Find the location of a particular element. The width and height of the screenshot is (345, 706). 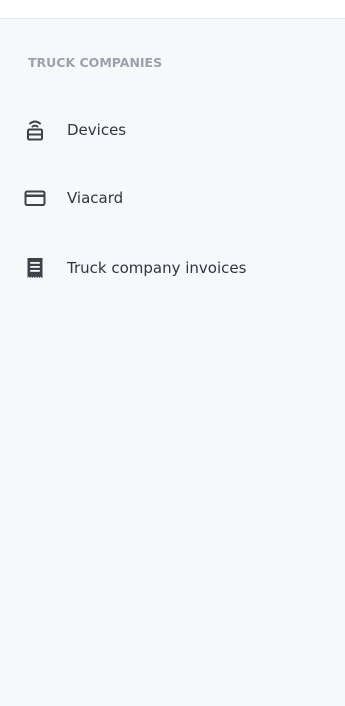

sidebar-item-truck-company-invoices: Truck company invoices is located at coordinates (172, 268).